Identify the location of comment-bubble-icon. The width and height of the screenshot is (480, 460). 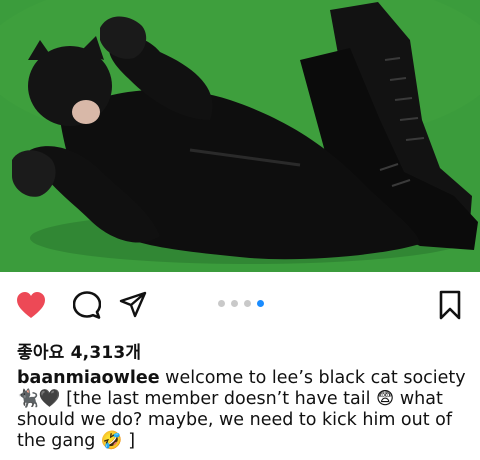
(87, 305).